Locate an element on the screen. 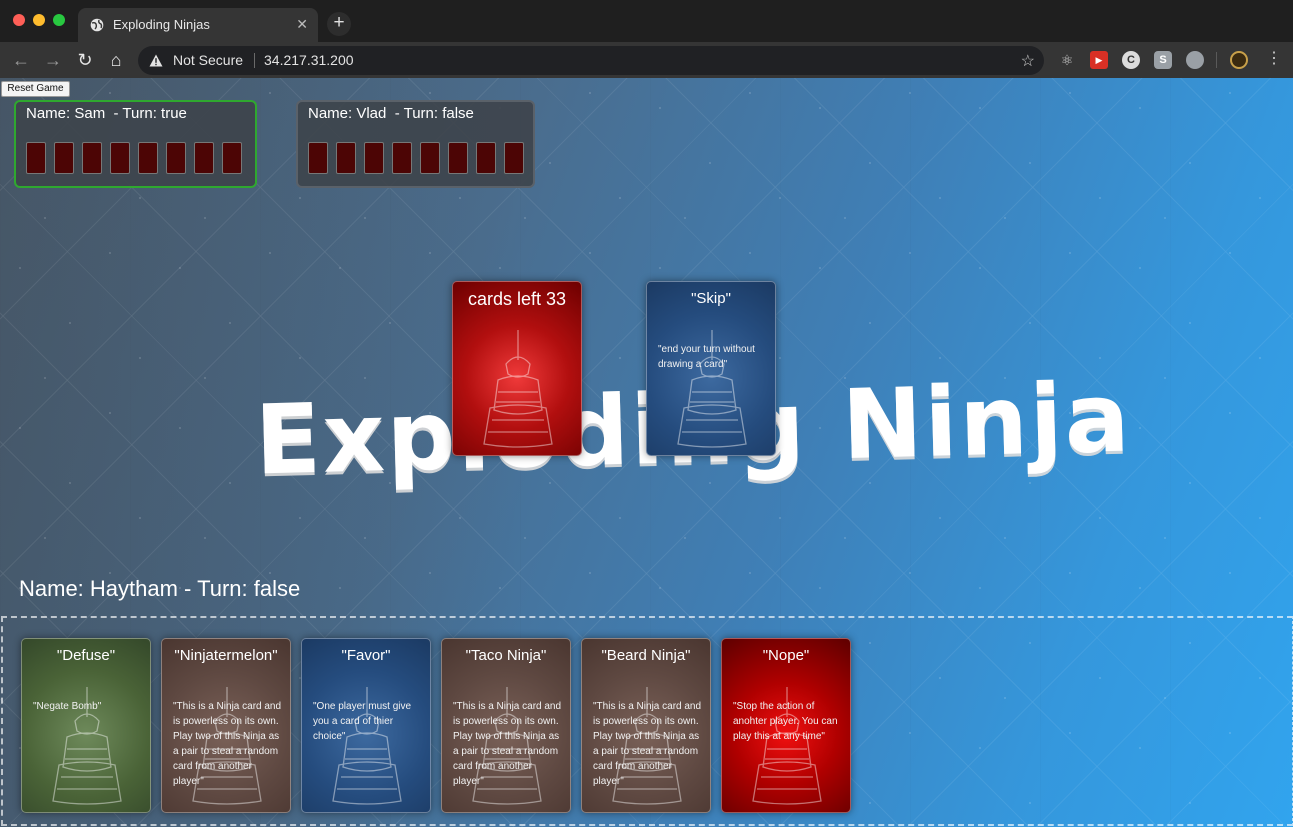 This screenshot has height=827, width=1293. card-title: "Favor" is located at coordinates (366, 655).